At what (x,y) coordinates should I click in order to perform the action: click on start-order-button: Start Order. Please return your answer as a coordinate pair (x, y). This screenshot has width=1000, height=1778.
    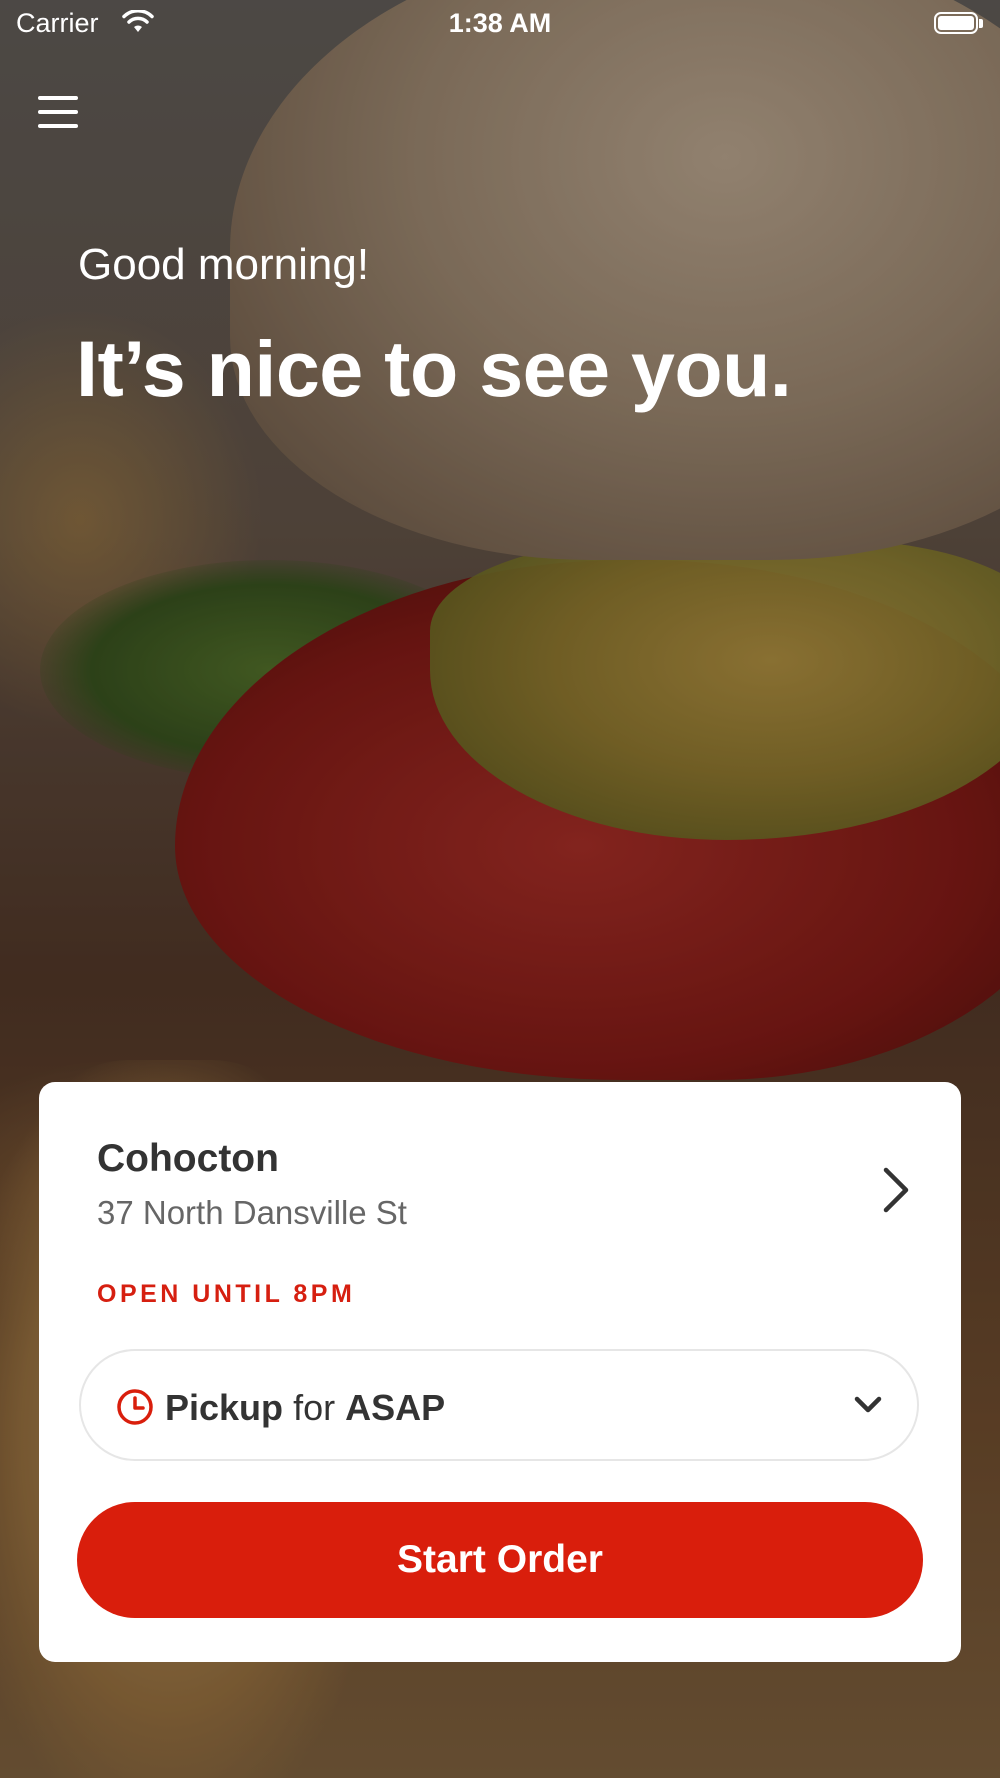
    Looking at the image, I should click on (500, 1560).